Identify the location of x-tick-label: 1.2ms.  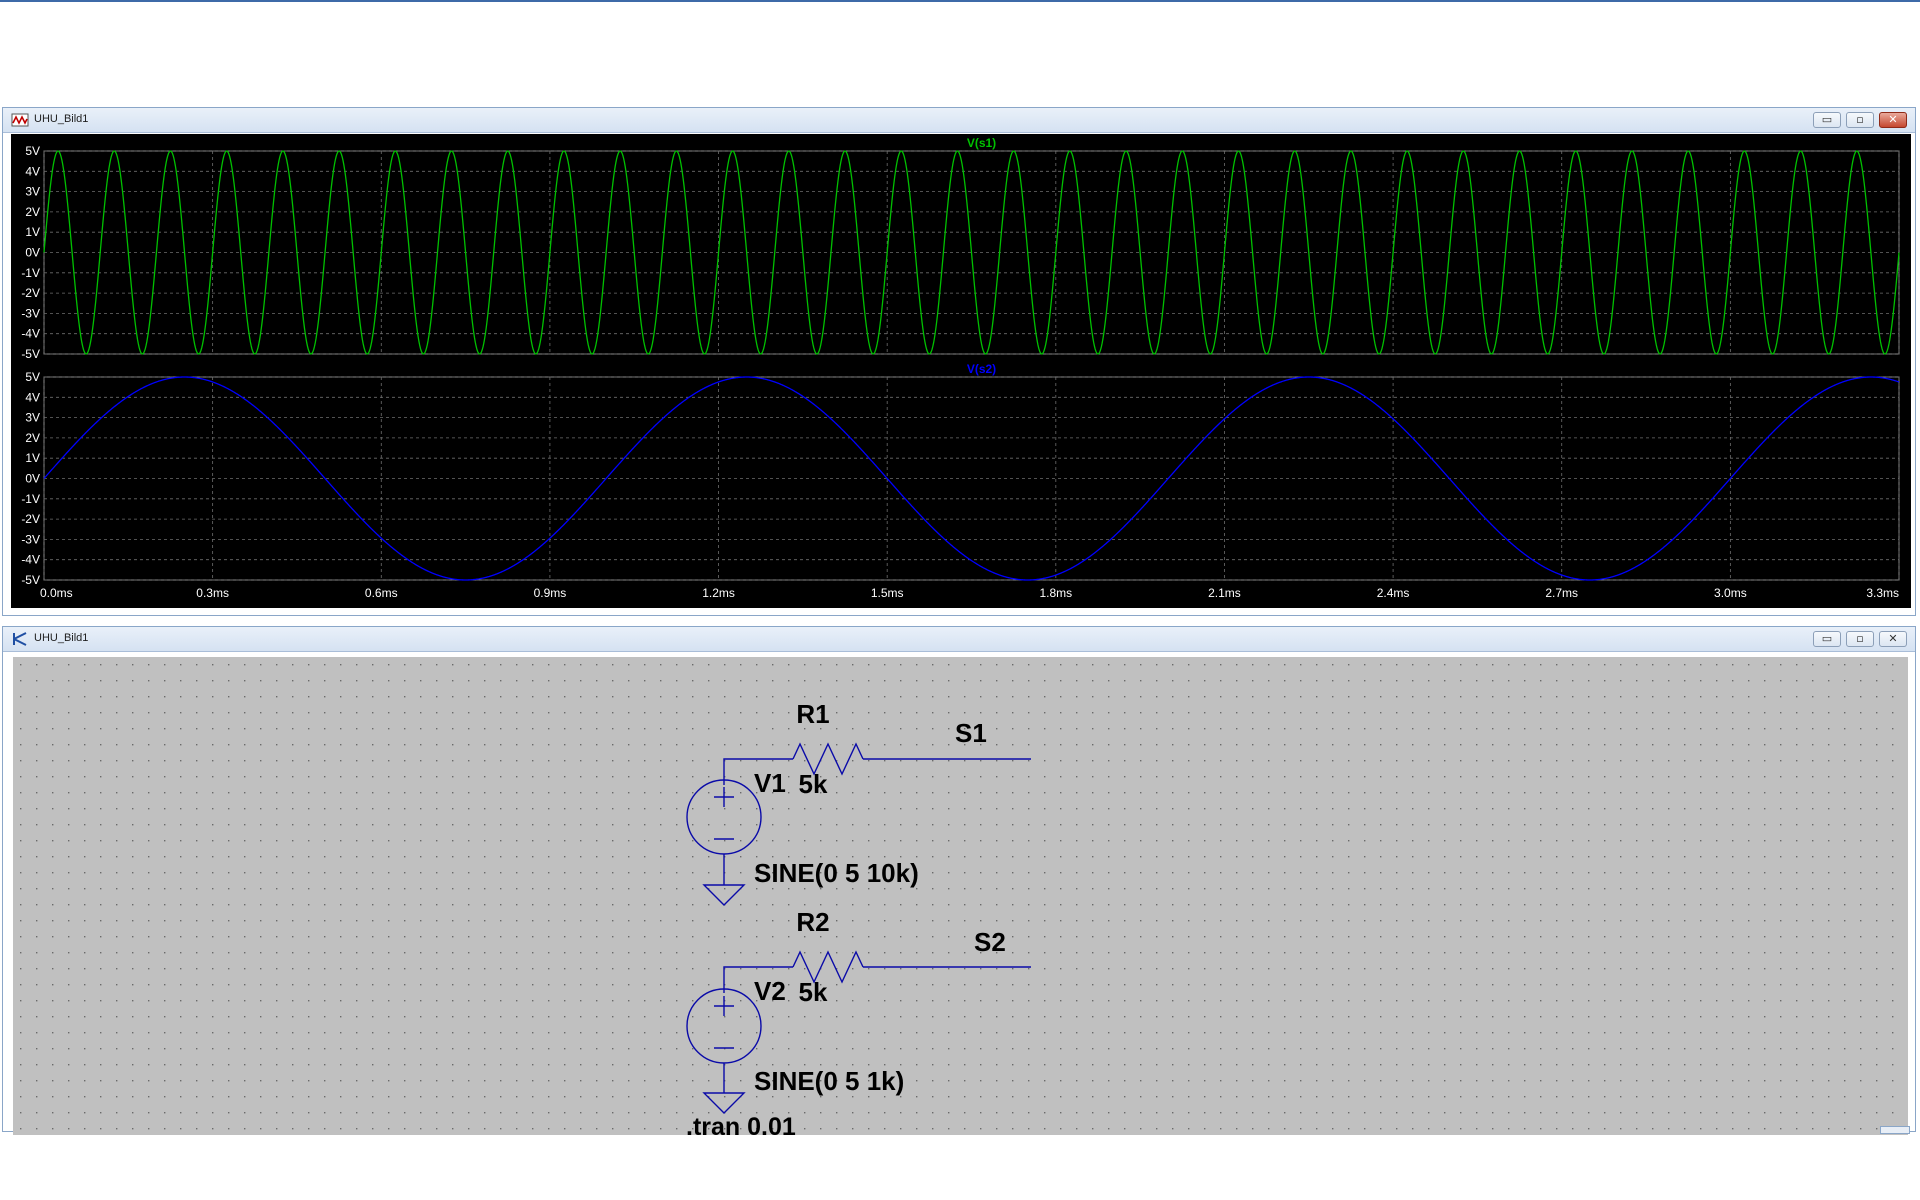
(718, 593).